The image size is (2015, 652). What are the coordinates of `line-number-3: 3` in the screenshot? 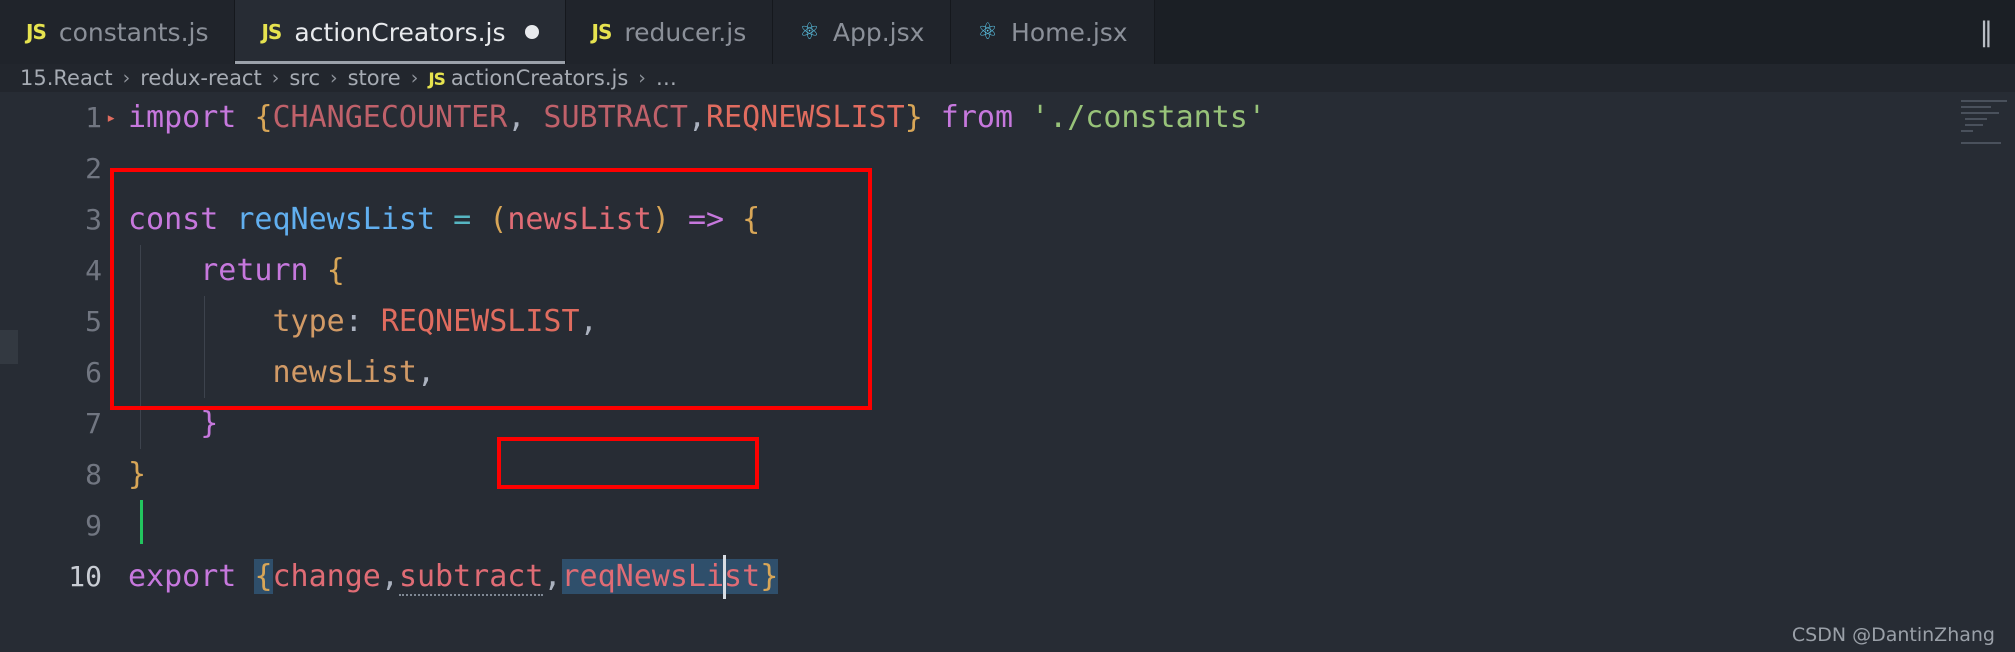 It's located at (93, 219).